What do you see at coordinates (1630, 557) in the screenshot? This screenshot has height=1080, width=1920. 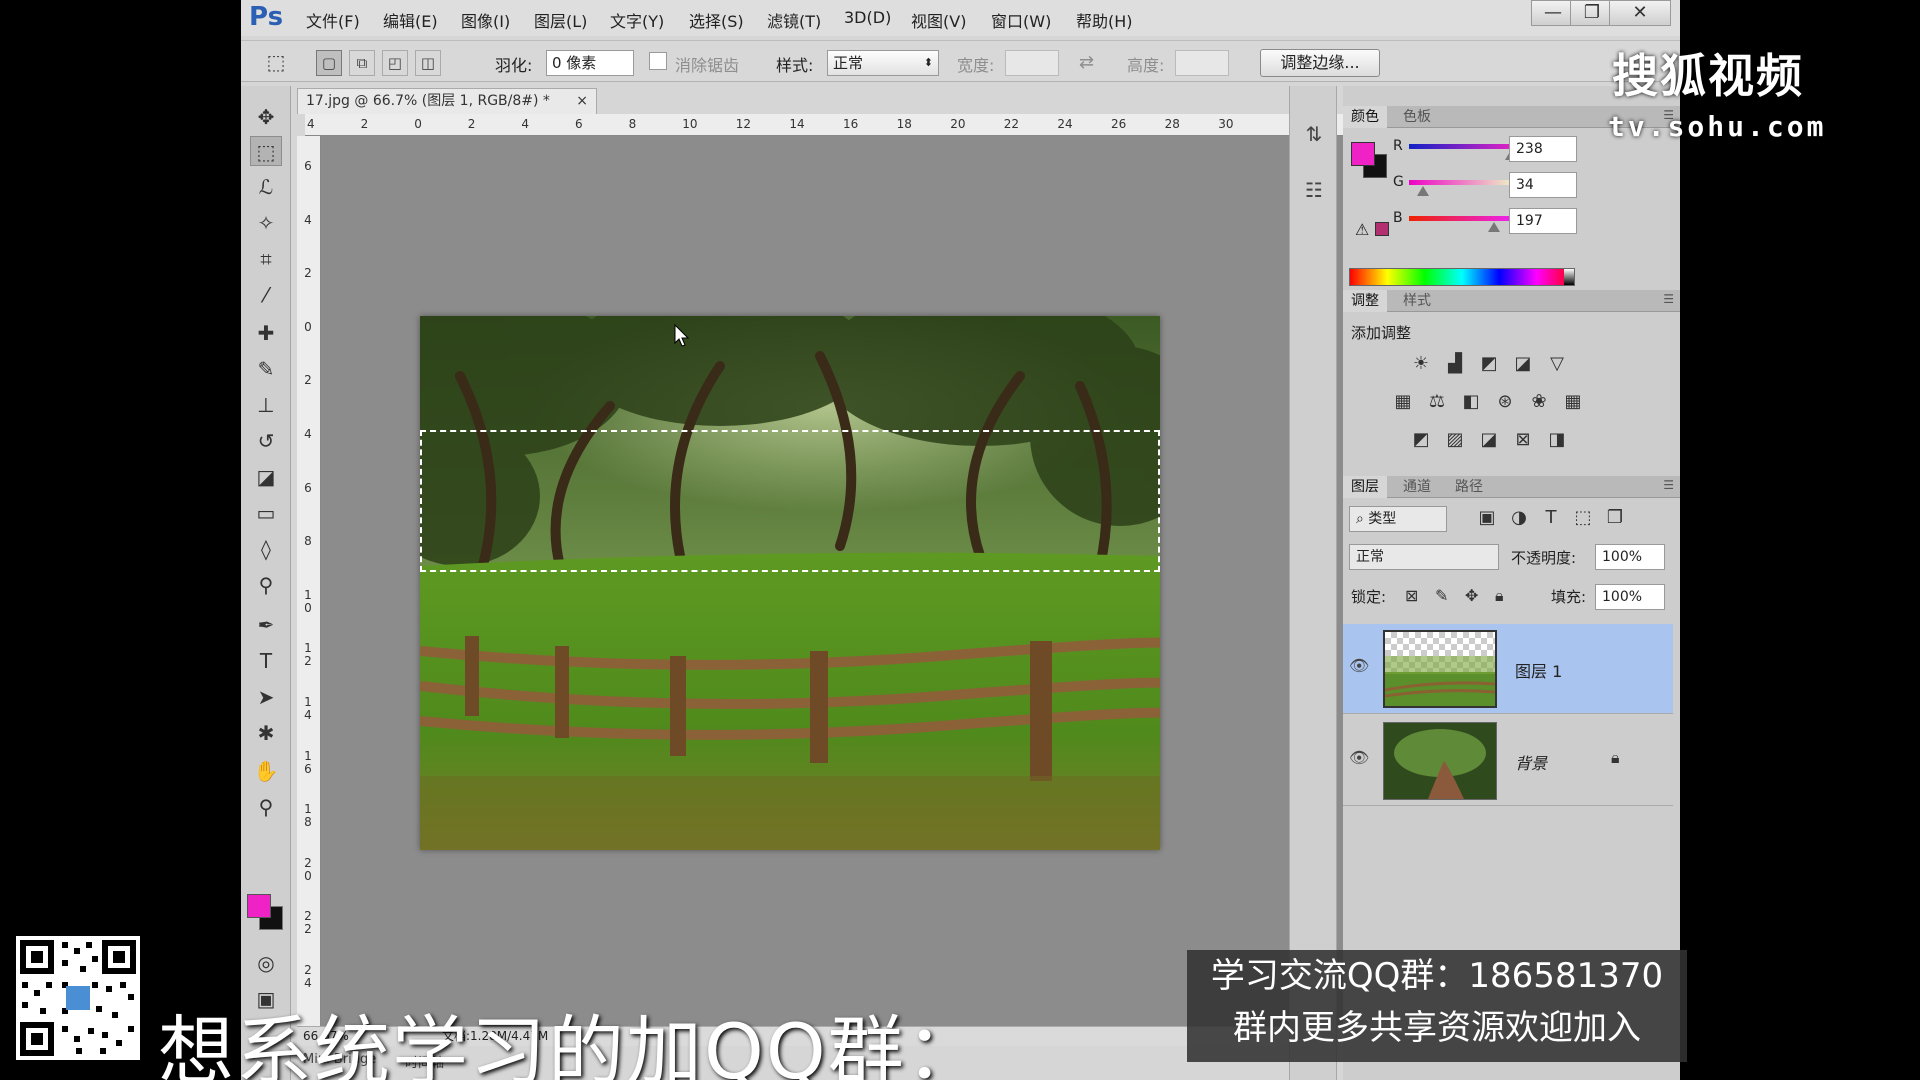 I see `opacity-input: 100%` at bounding box center [1630, 557].